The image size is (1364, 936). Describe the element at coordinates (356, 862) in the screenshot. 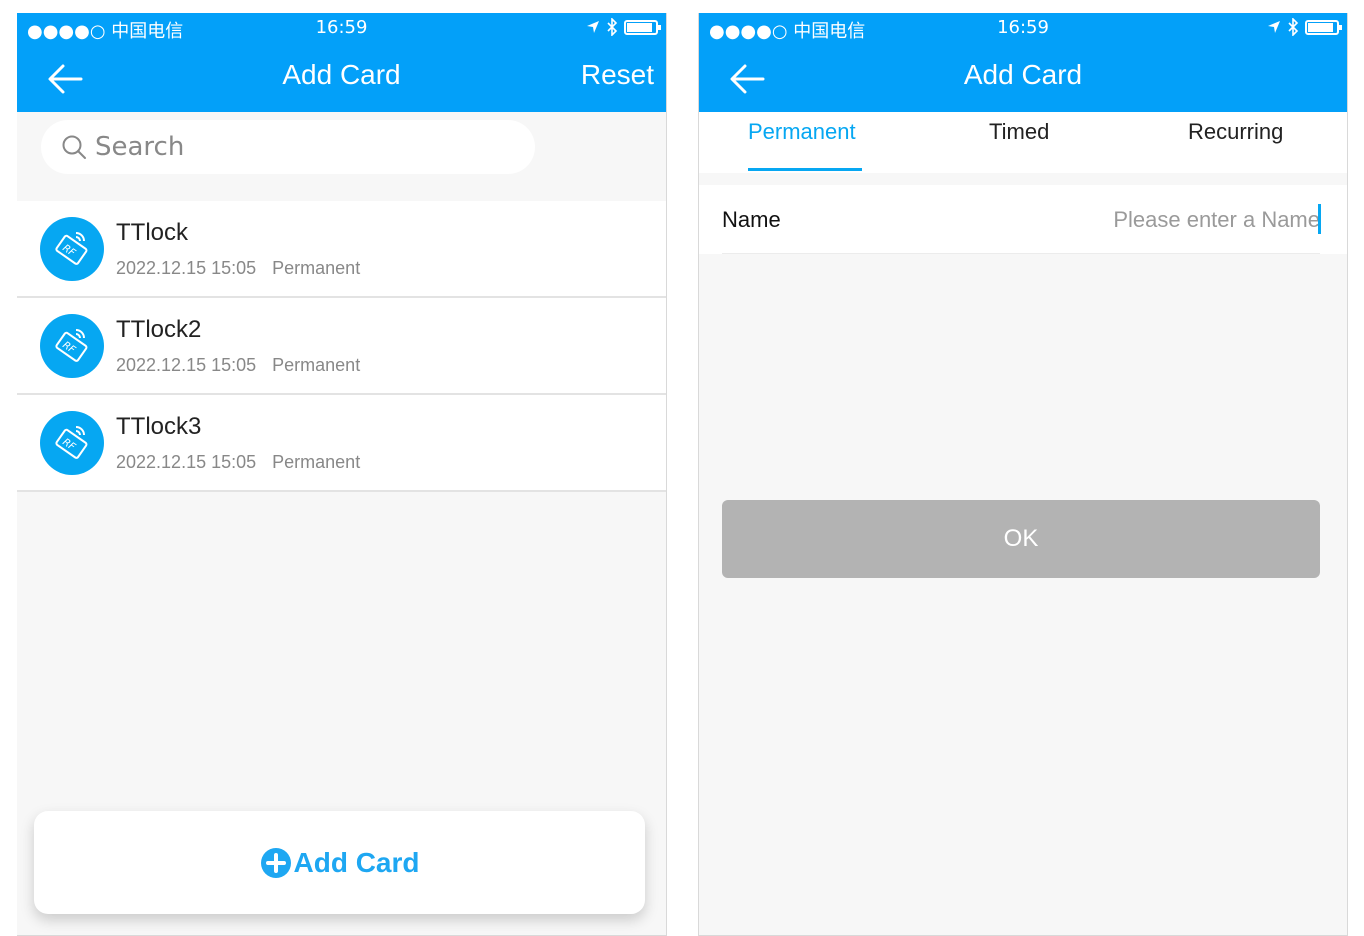

I see `add-card-label: Add Card` at that location.